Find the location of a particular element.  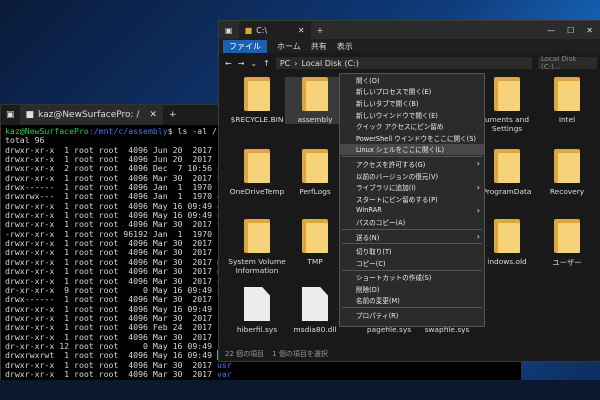

menu-item-label: ショートカットの作成(S) is located at coordinates (394, 278).